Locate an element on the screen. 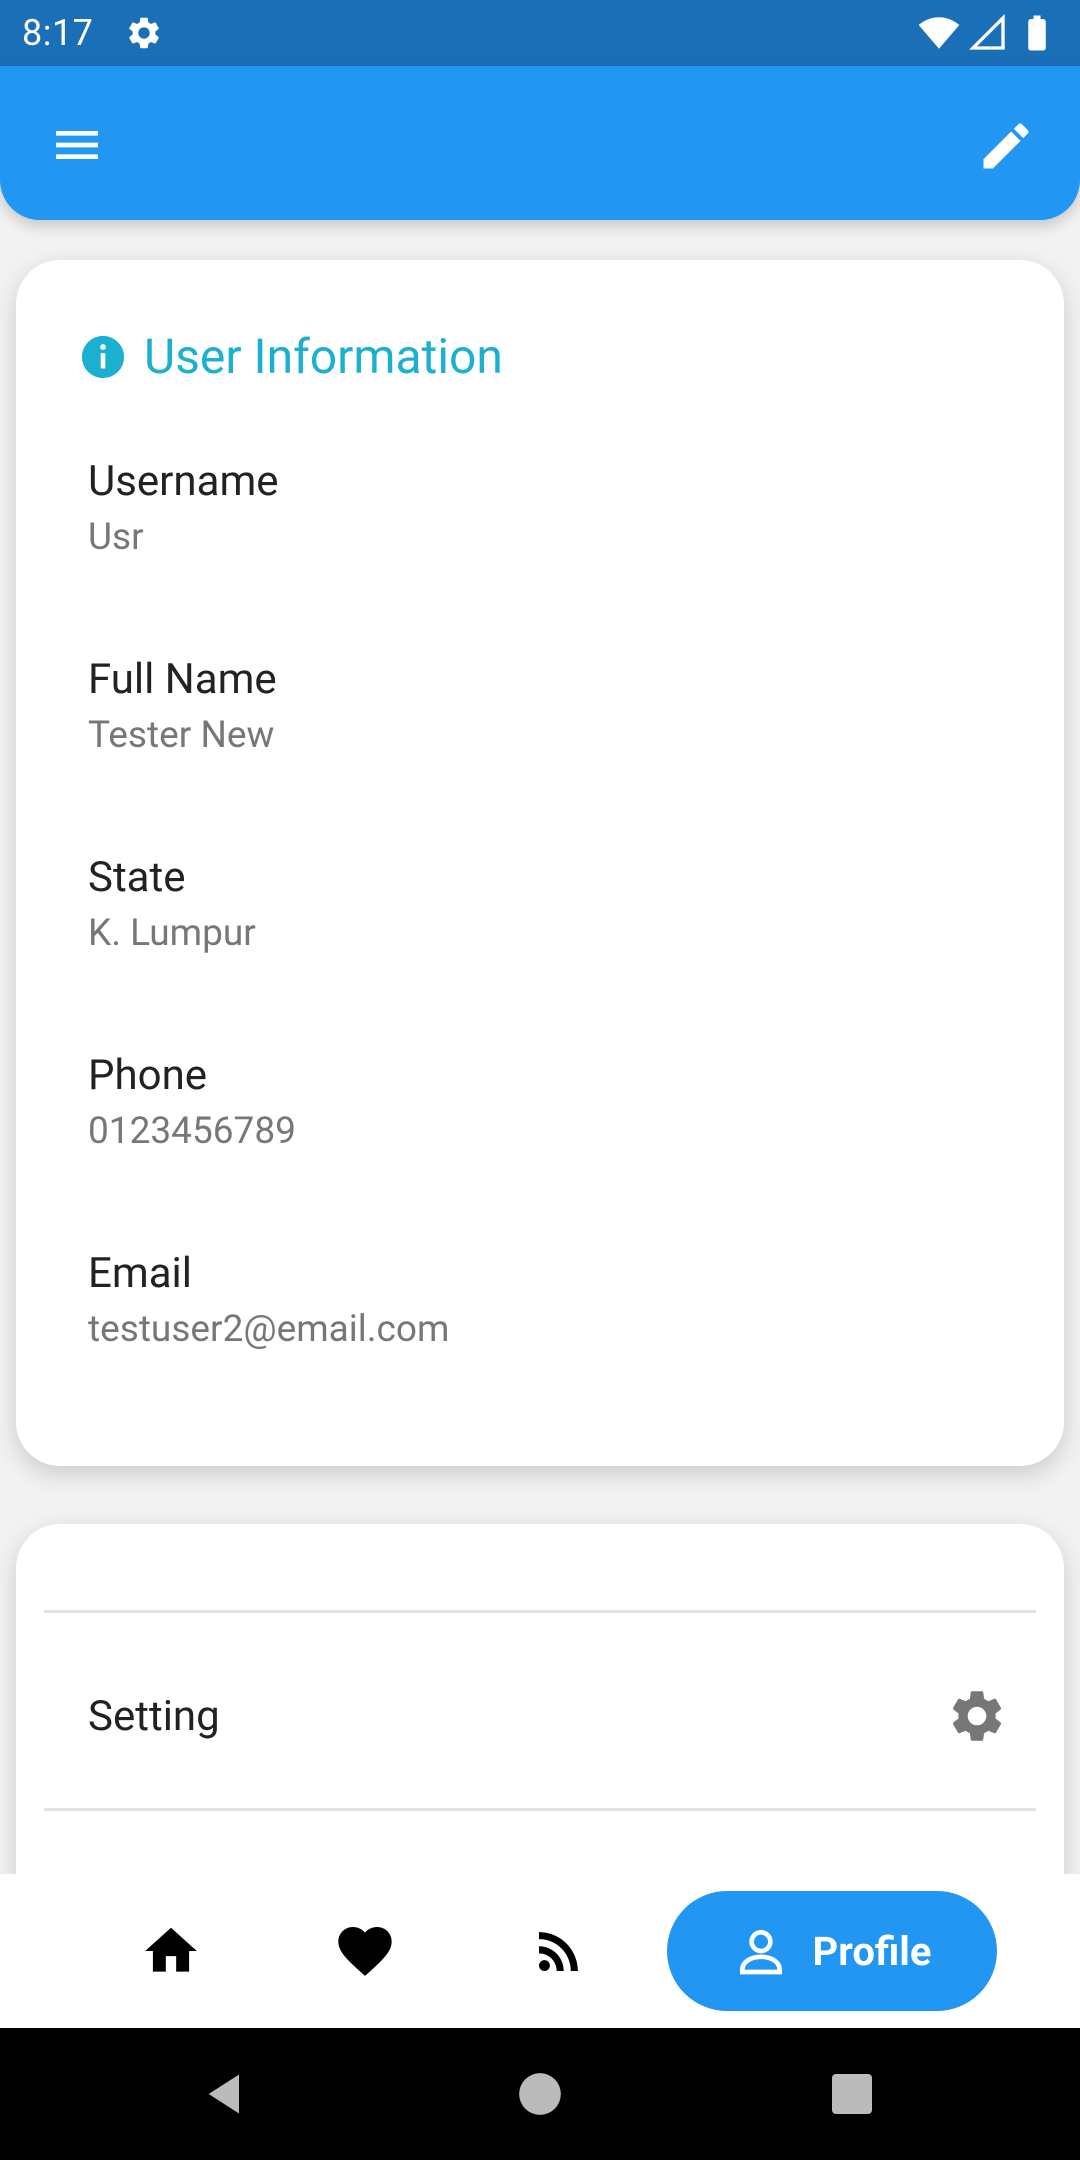 The image size is (1080, 2160). rss-icon is located at coordinates (558, 1951).